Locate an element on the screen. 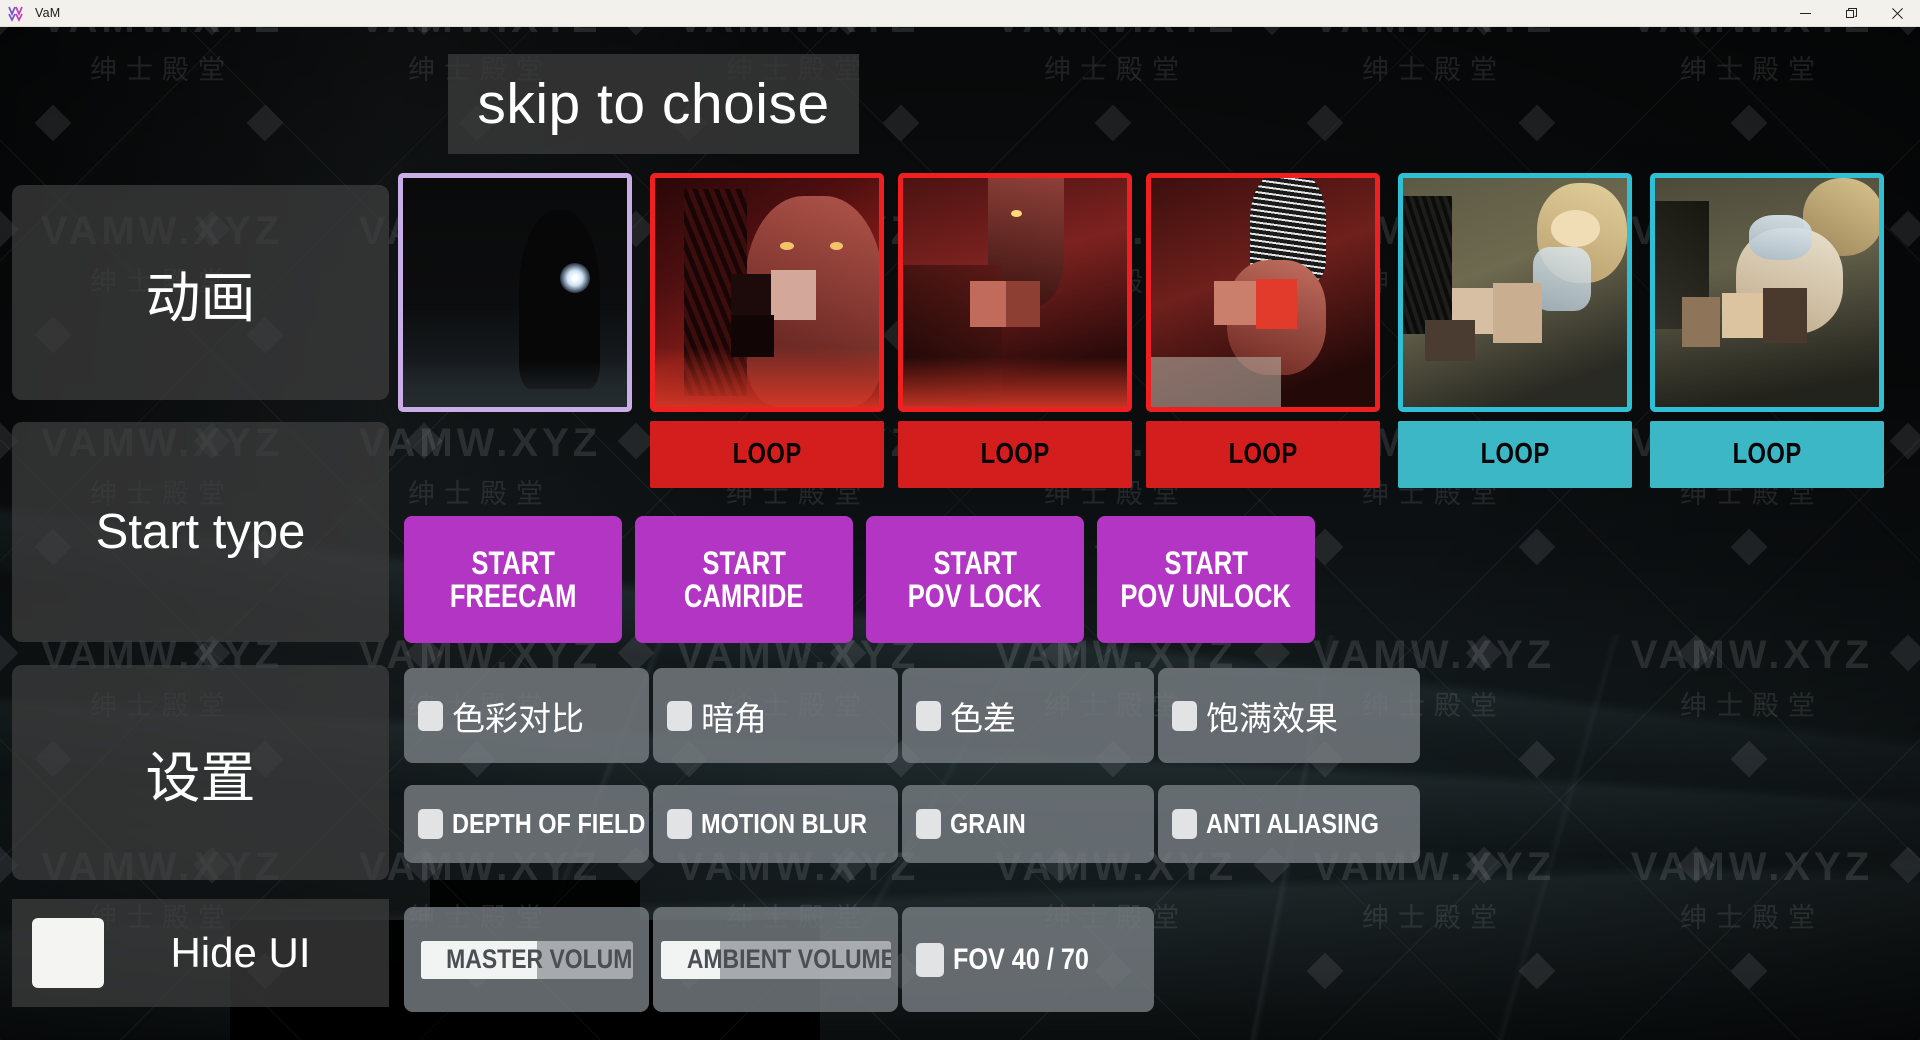  window-title: VaM is located at coordinates (48, 13).